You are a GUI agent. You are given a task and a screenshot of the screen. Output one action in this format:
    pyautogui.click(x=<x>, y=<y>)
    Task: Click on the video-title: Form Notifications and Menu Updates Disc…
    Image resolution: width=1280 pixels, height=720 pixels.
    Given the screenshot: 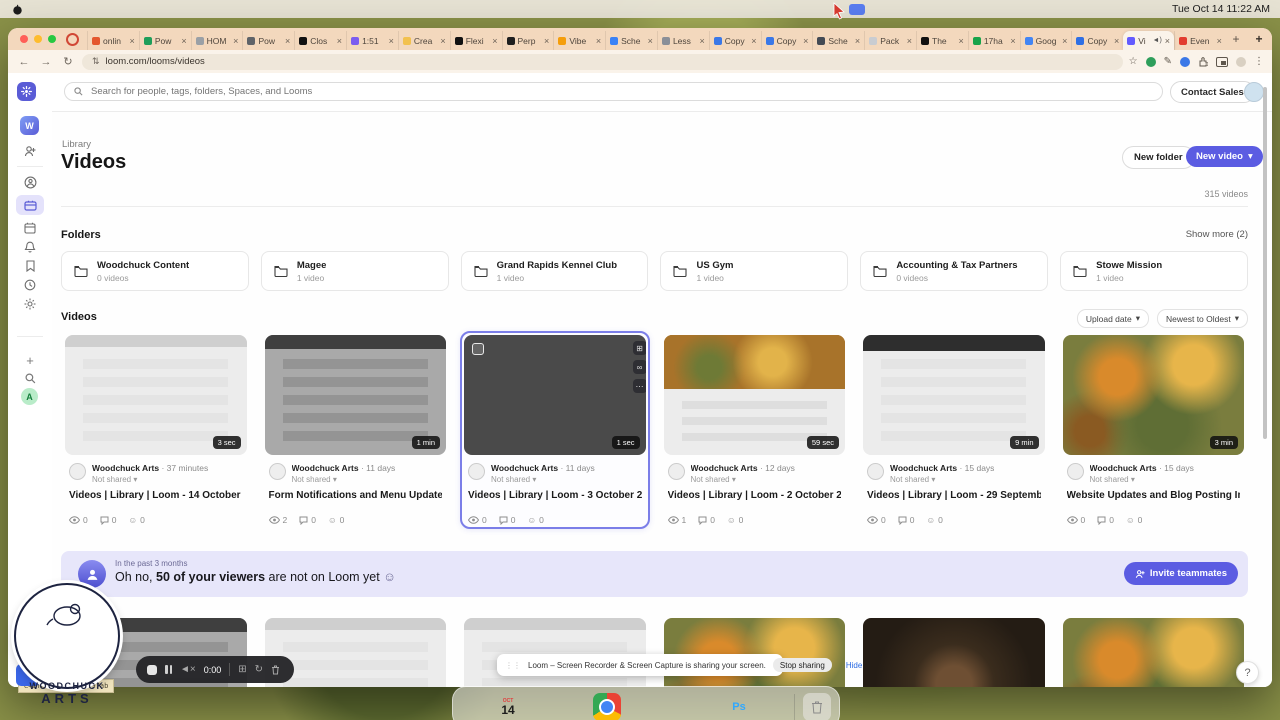 What is the action you would take?
    pyautogui.click(x=356, y=495)
    